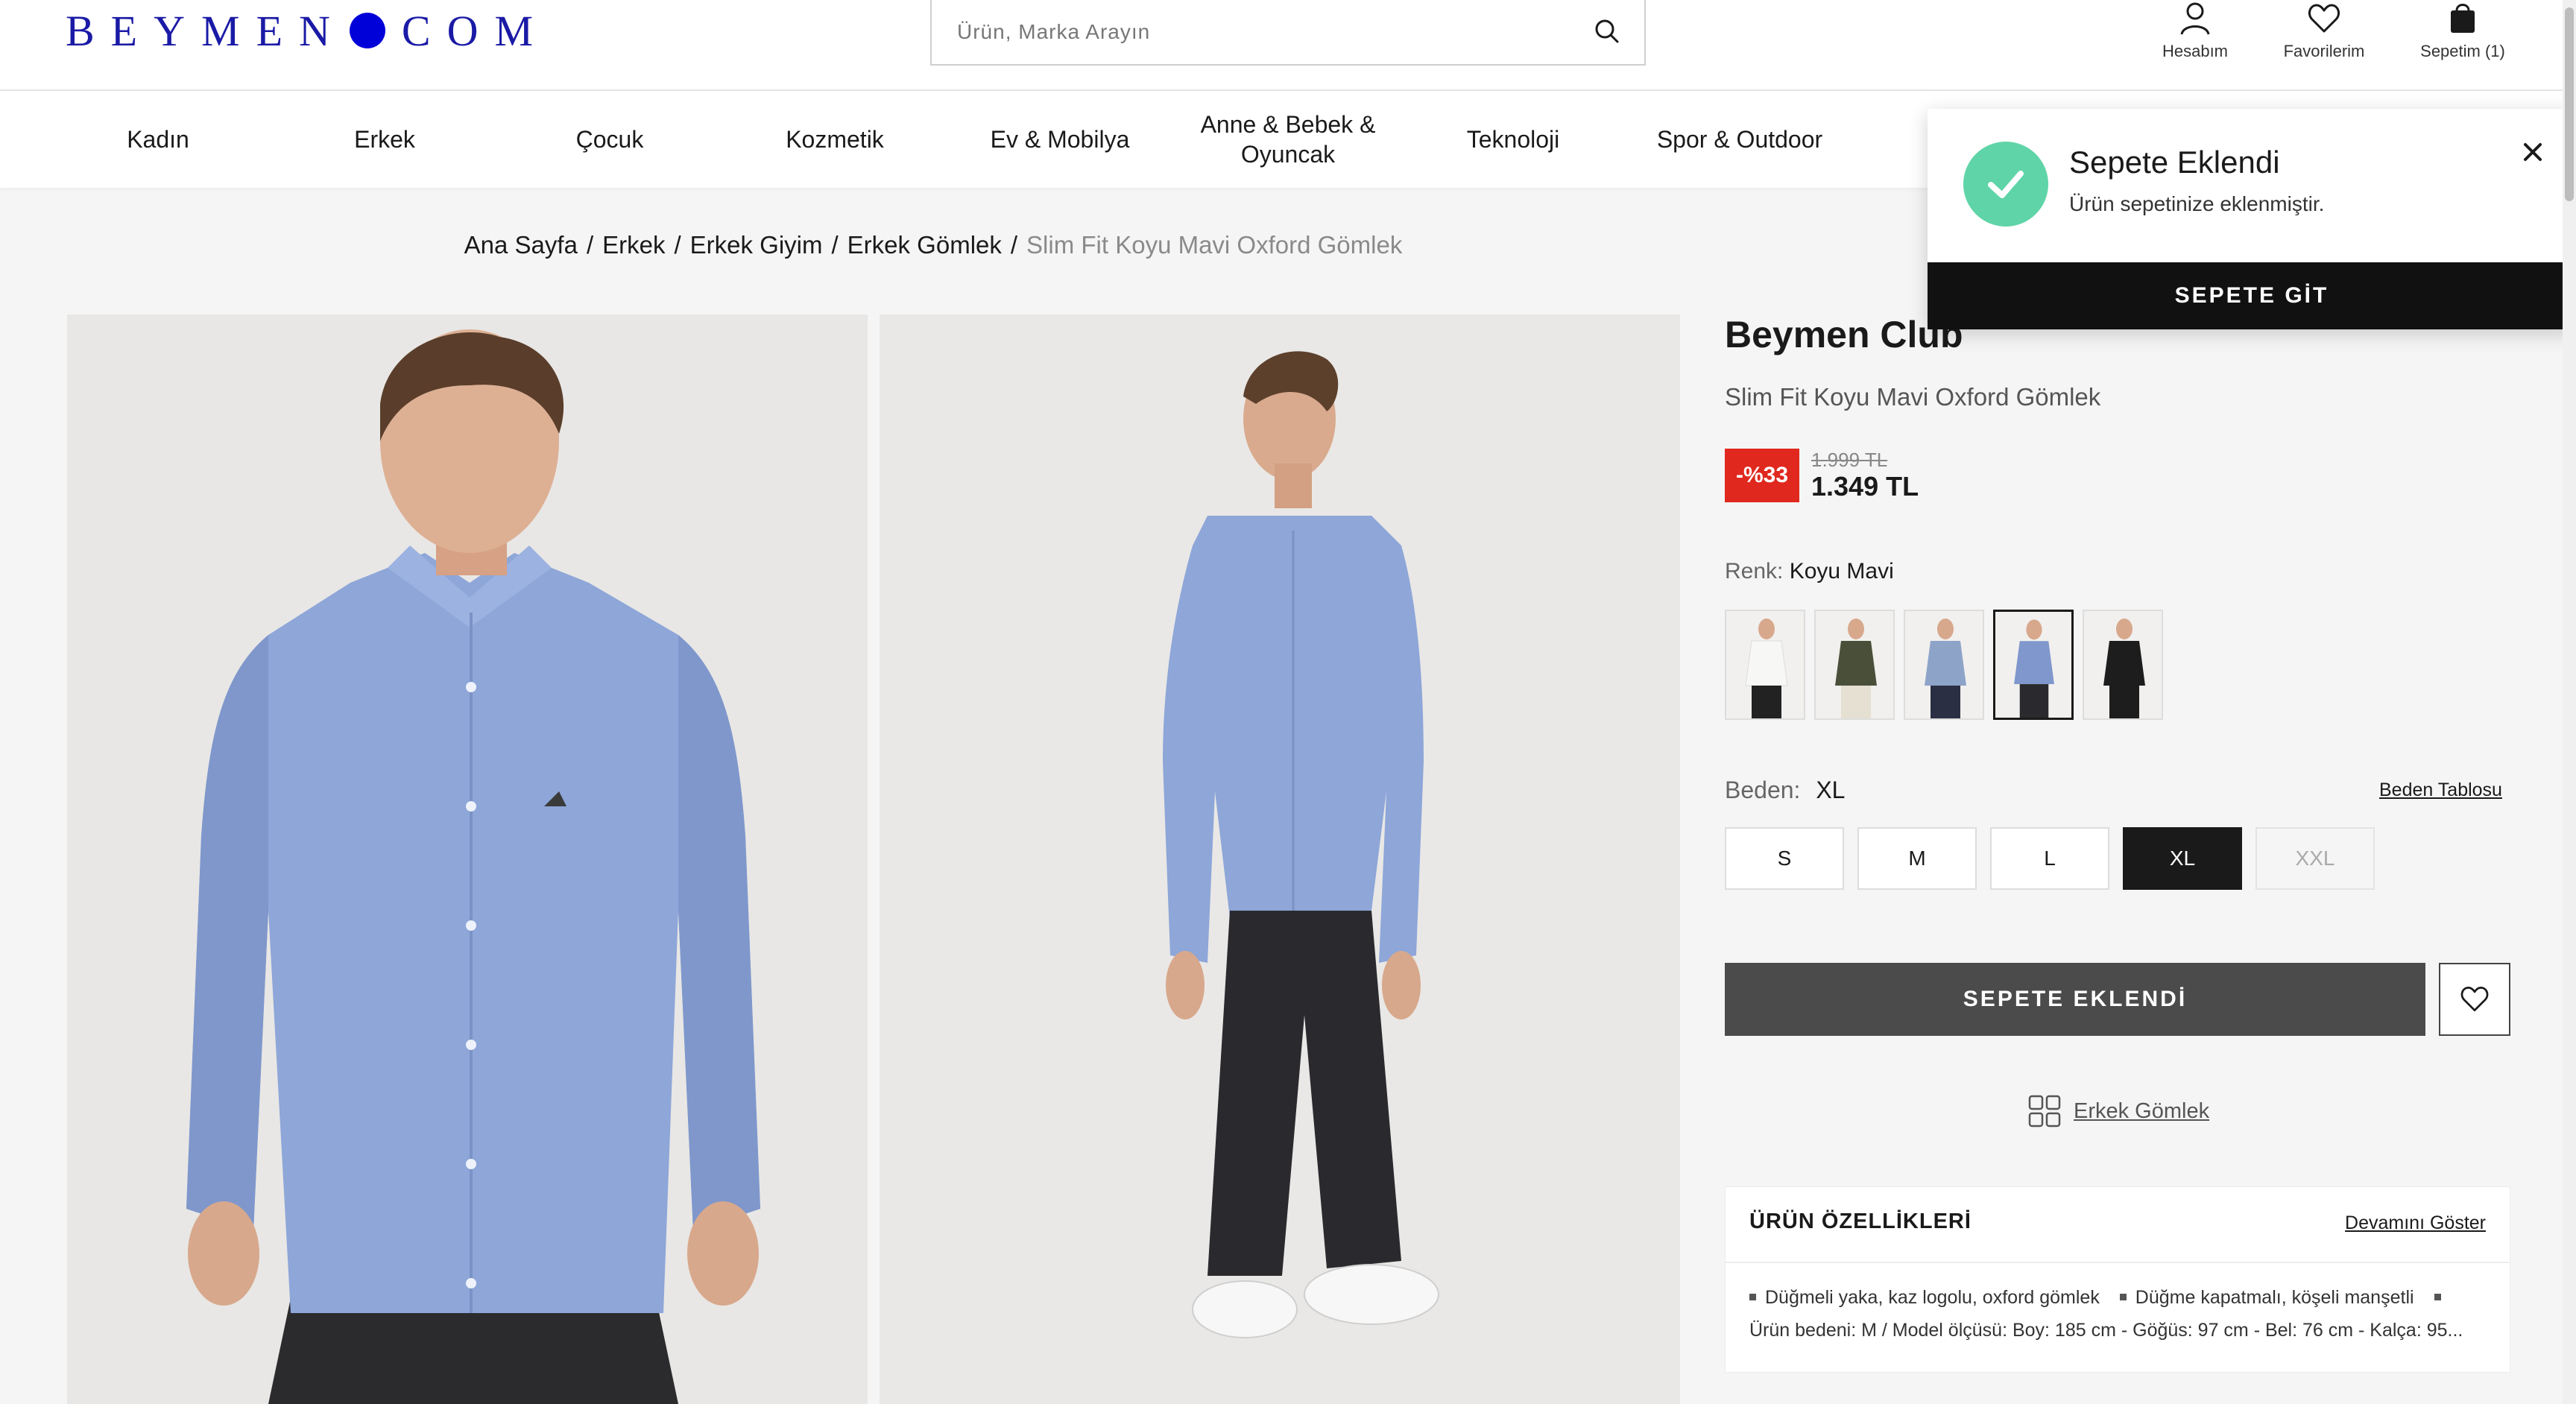 This screenshot has width=2576, height=1404. I want to click on notification-message: Ürün sepetinize eklenmiştir., so click(2197, 203).